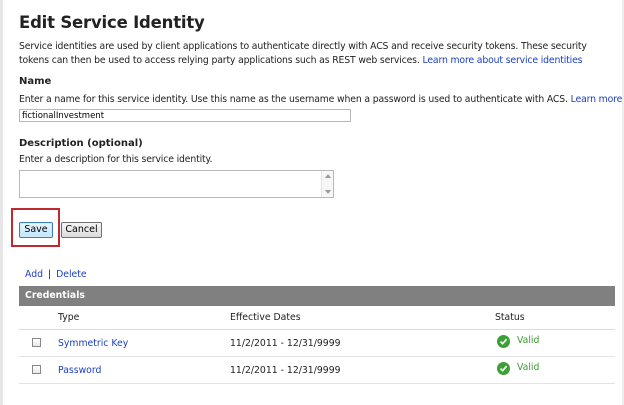 The width and height of the screenshot is (624, 405). I want to click on type-column-header: Type, so click(69, 317).